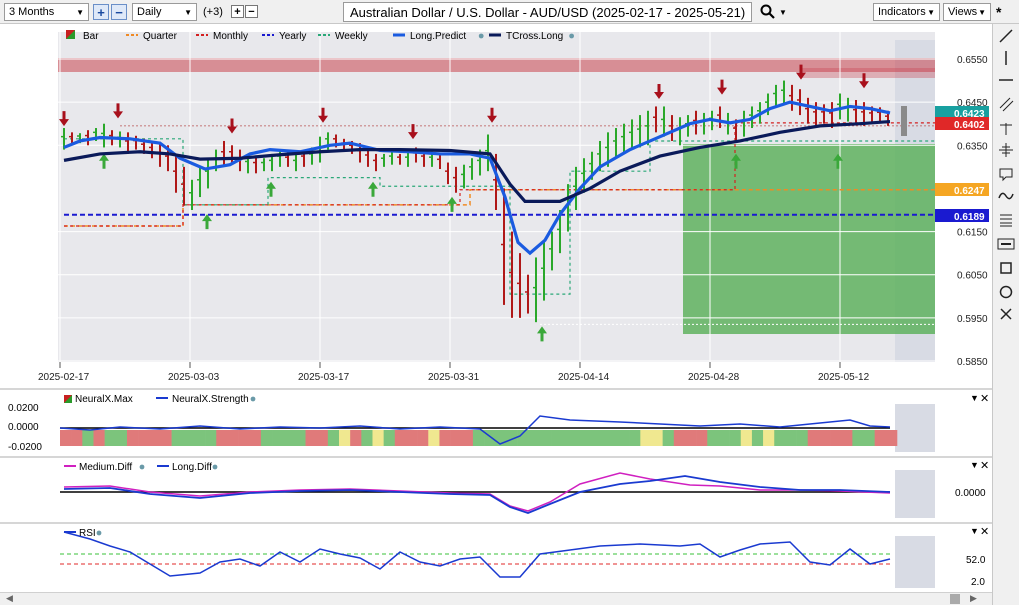 The height and width of the screenshot is (605, 1019). What do you see at coordinates (1006, 151) in the screenshot?
I see `crosshair-tool-icon` at bounding box center [1006, 151].